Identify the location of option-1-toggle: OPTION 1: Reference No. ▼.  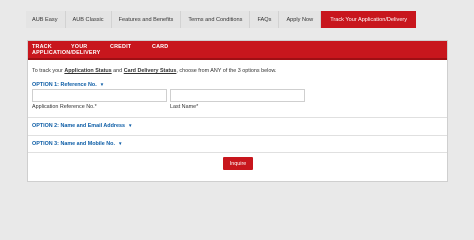
(68, 85).